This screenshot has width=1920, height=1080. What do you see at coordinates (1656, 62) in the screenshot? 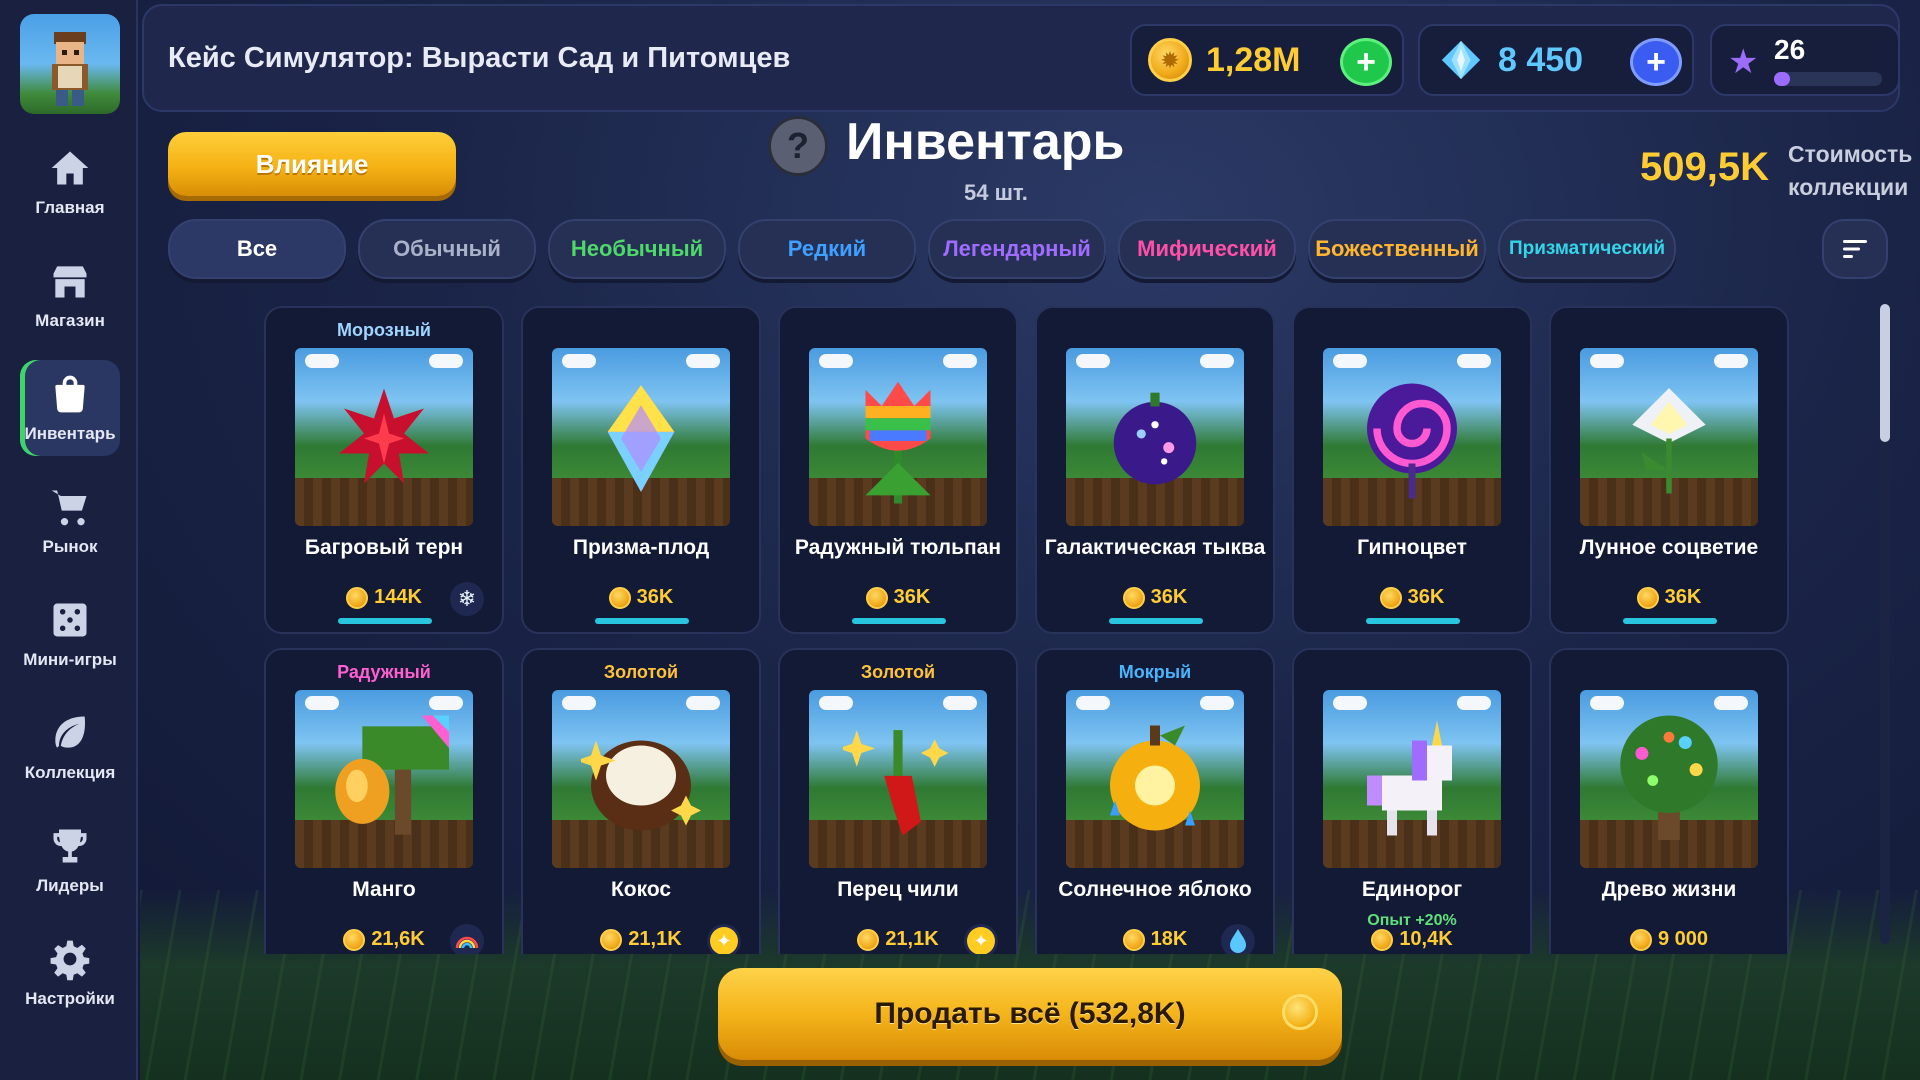
I see `add-gems-button: +` at bounding box center [1656, 62].